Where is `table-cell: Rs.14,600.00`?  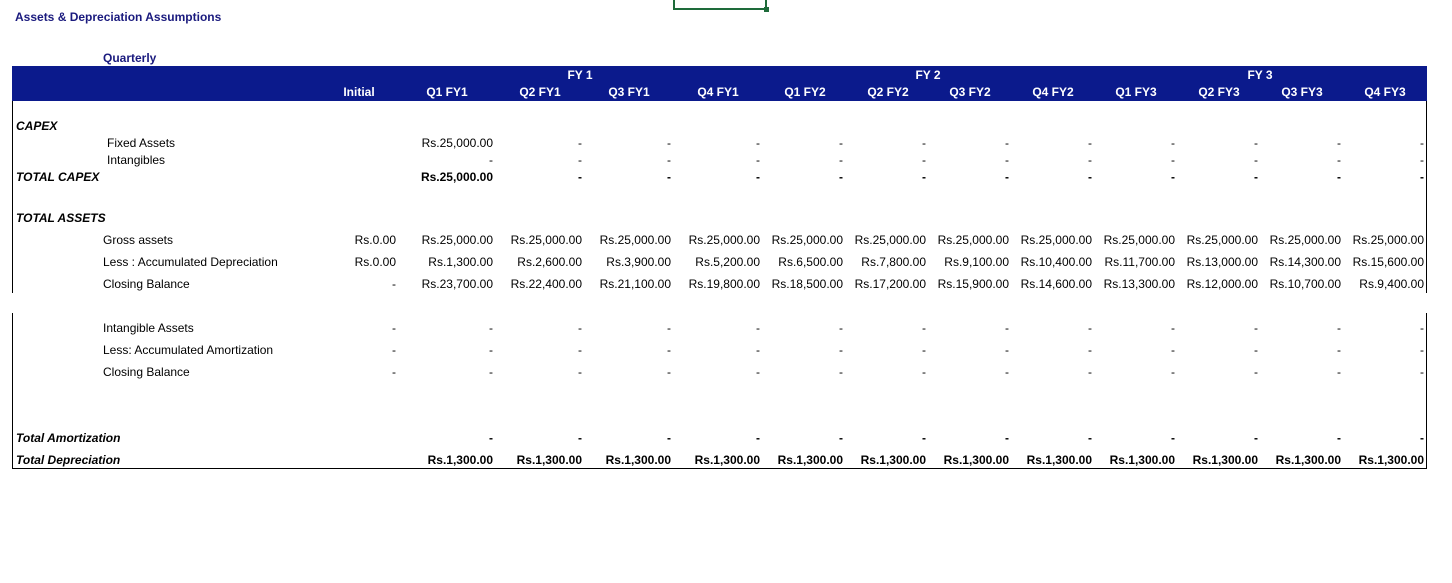 table-cell: Rs.14,600.00 is located at coordinates (1056, 284).